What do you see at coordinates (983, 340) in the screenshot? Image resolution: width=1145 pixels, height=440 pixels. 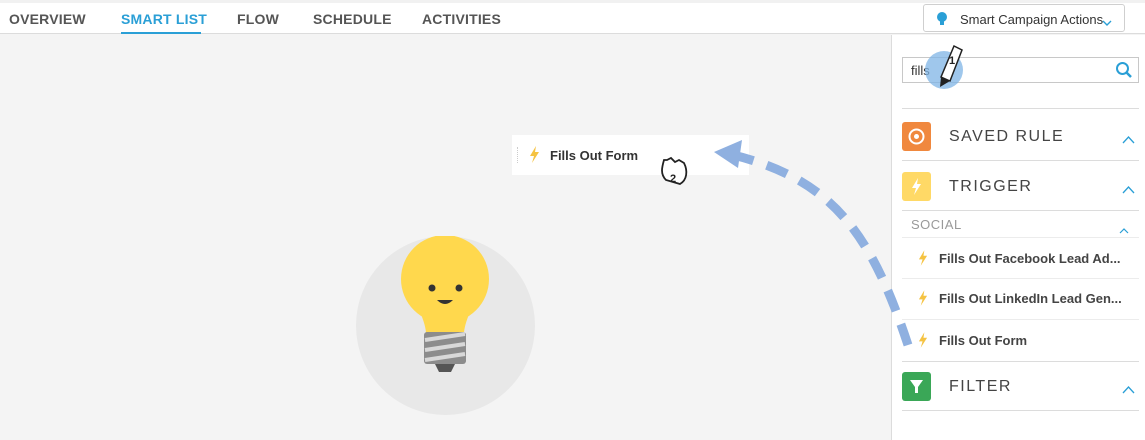 I see `trigger-item-label: Fills Out Form` at bounding box center [983, 340].